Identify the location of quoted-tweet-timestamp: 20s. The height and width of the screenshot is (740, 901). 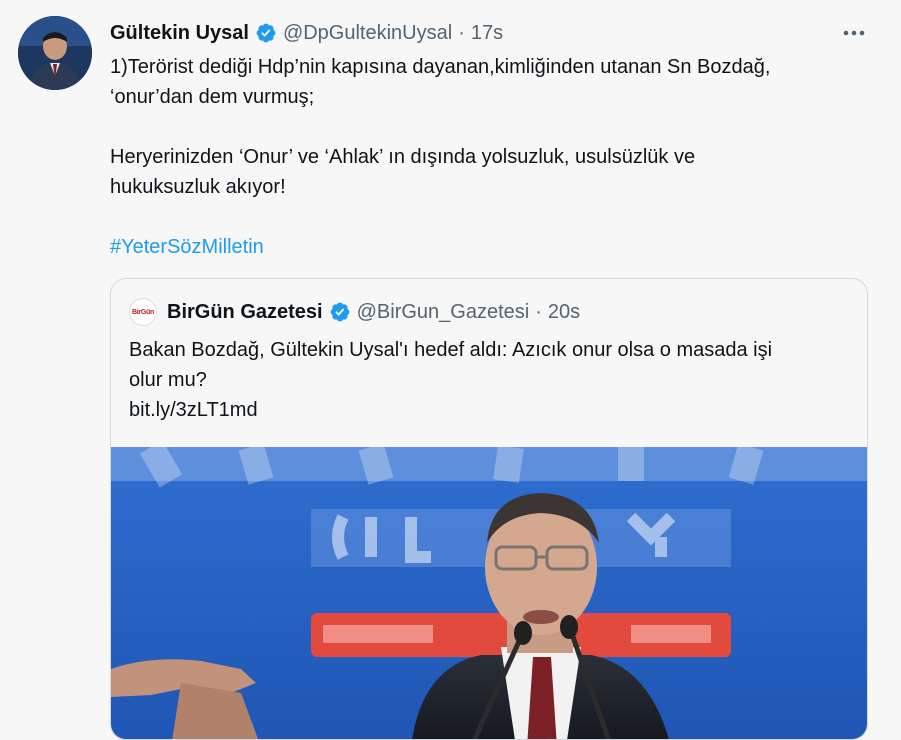
(564, 312).